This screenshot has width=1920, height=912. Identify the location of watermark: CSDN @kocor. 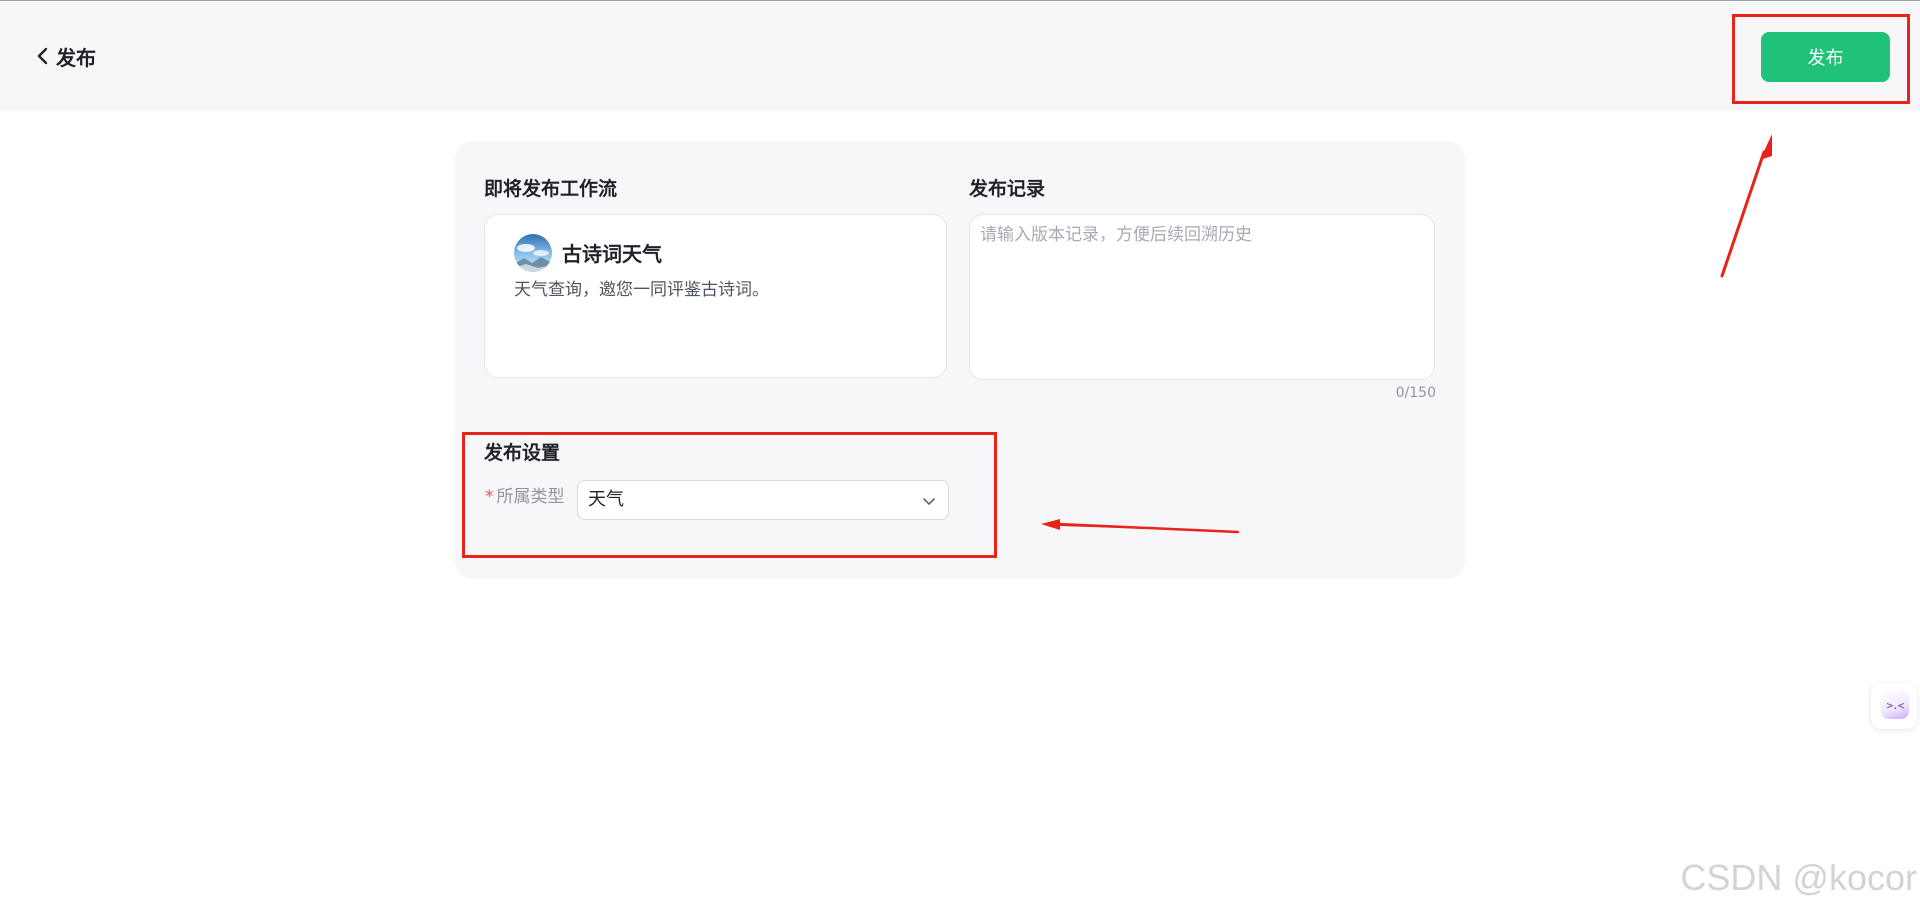
(1798, 877).